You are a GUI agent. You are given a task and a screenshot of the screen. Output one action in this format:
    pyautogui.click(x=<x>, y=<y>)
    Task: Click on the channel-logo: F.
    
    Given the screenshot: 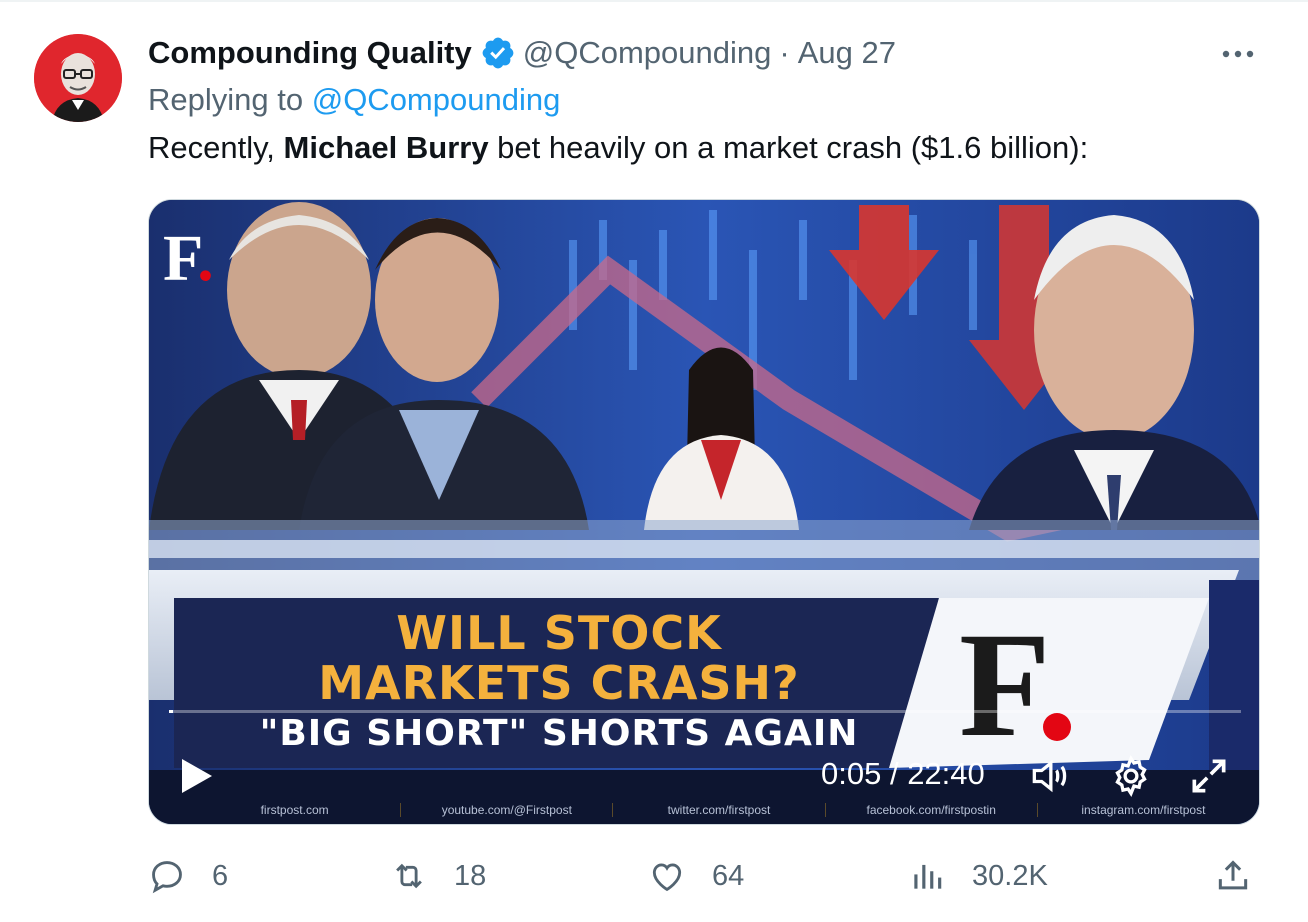 What is the action you would take?
    pyautogui.click(x=188, y=258)
    